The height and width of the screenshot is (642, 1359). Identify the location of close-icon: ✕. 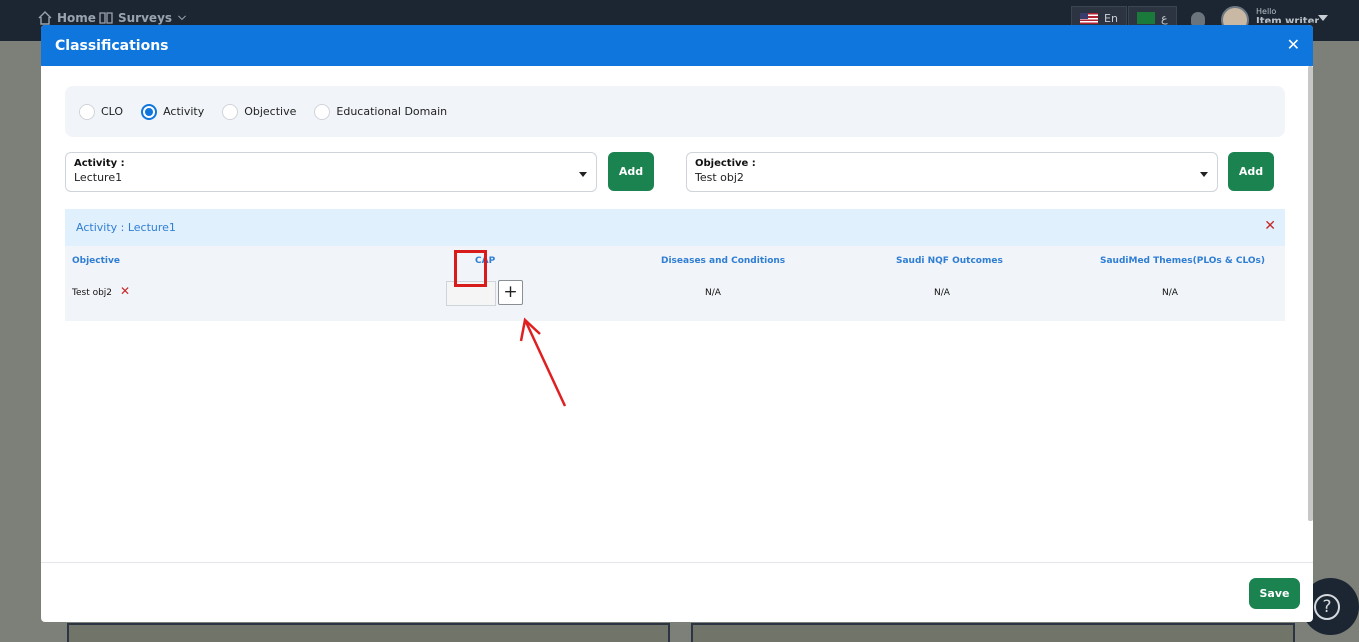
(1293, 45).